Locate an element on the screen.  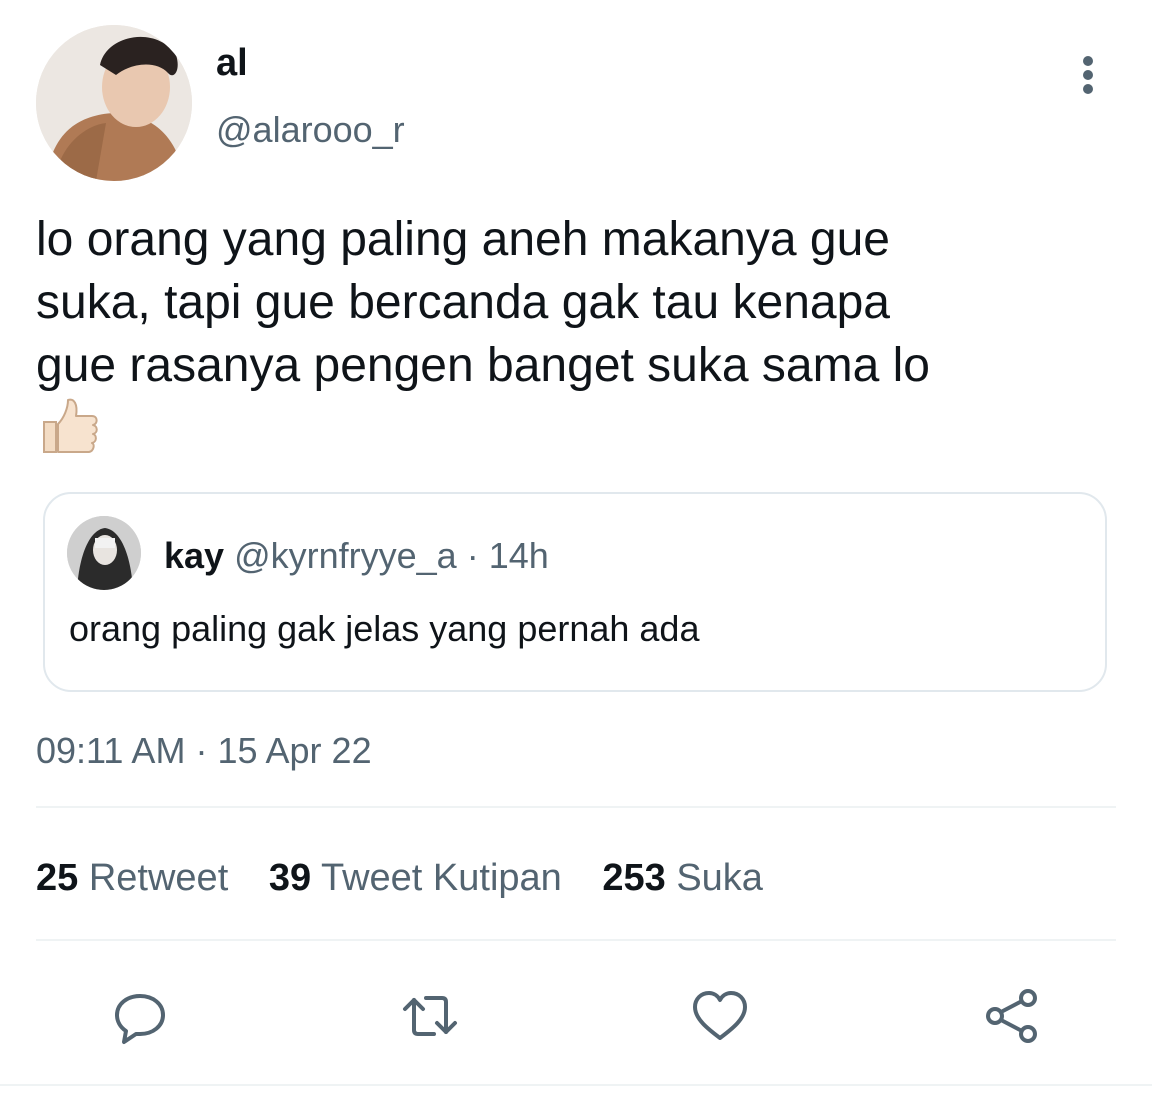
quoted-author-handle: @kyrnfryye_a is located at coordinates (345, 555).